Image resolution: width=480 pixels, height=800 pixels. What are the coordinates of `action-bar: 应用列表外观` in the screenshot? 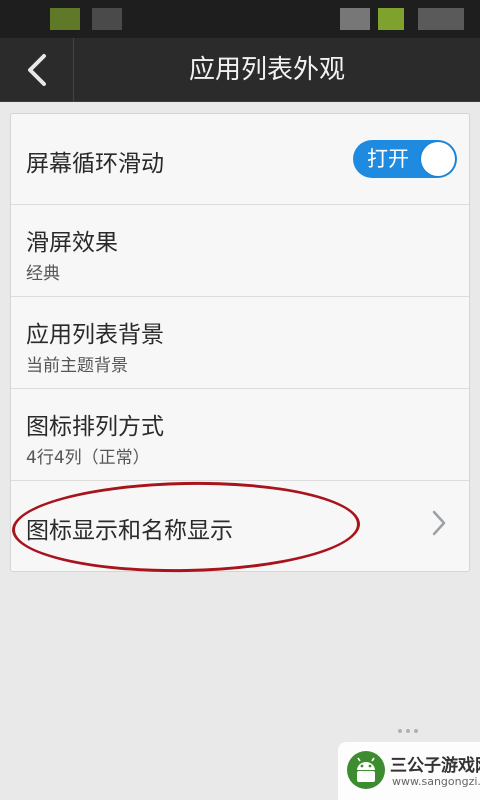 It's located at (240, 70).